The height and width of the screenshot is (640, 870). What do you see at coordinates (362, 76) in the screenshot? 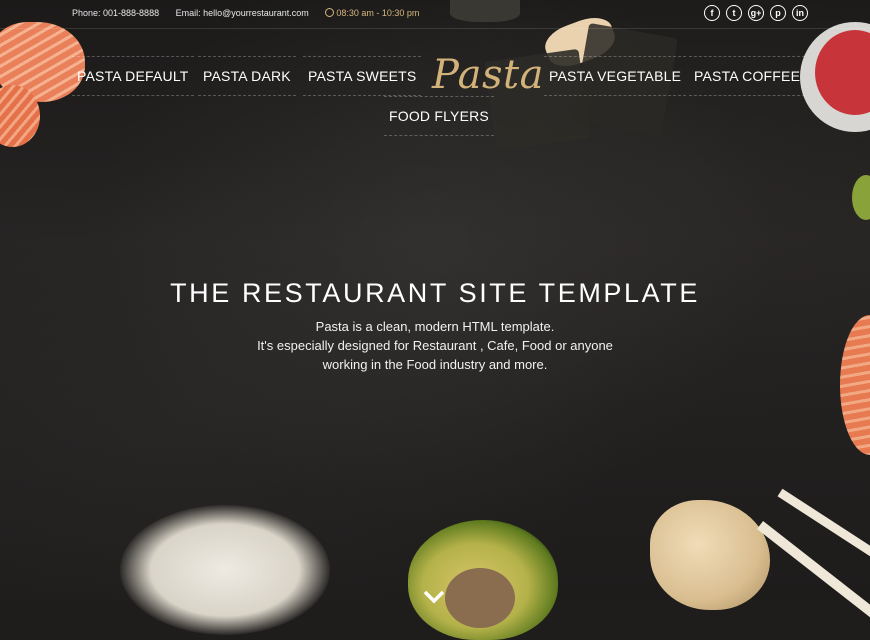
I see `nav-item-pasta-sweets: PASTA SWEETS` at bounding box center [362, 76].